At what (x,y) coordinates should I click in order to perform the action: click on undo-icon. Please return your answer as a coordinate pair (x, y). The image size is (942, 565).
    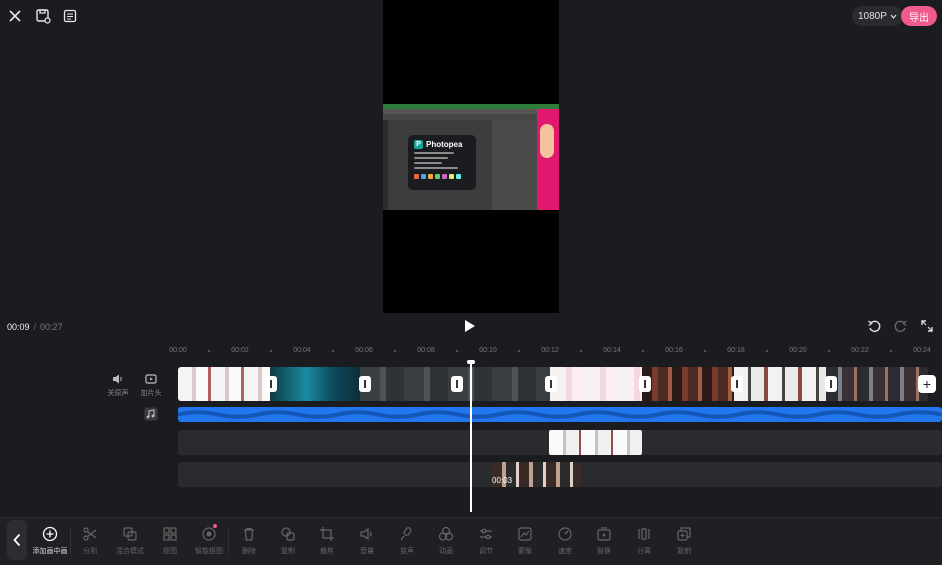
    Looking at the image, I should click on (874, 326).